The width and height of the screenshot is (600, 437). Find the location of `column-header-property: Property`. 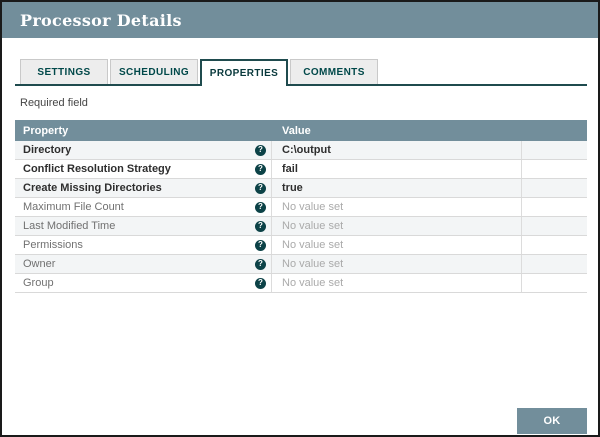

column-header-property: Property is located at coordinates (46, 130).